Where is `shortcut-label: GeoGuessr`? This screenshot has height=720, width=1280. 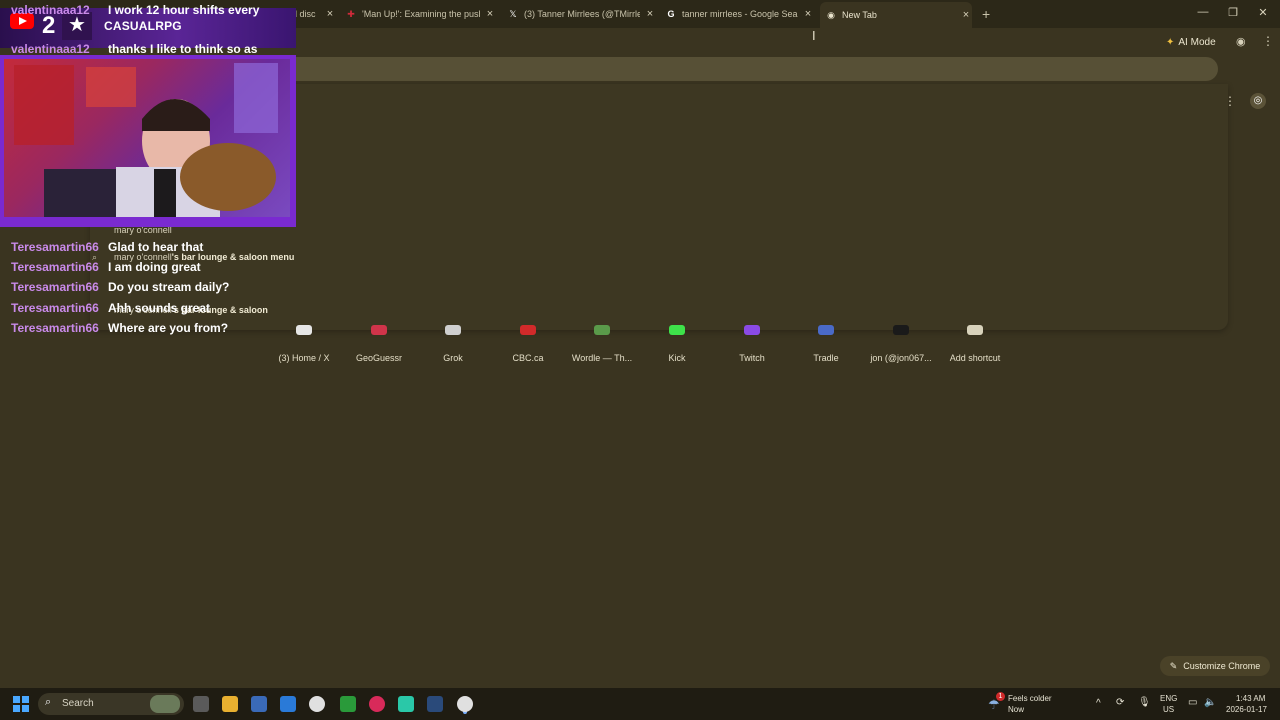 shortcut-label: GeoGuessr is located at coordinates (379, 358).